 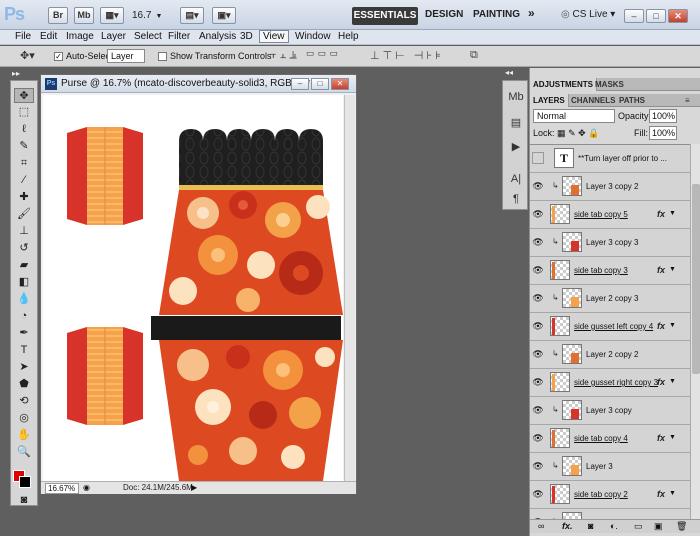 What do you see at coordinates (24, 163) in the screenshot?
I see `crop-tool-icon: ⌗` at bounding box center [24, 163].